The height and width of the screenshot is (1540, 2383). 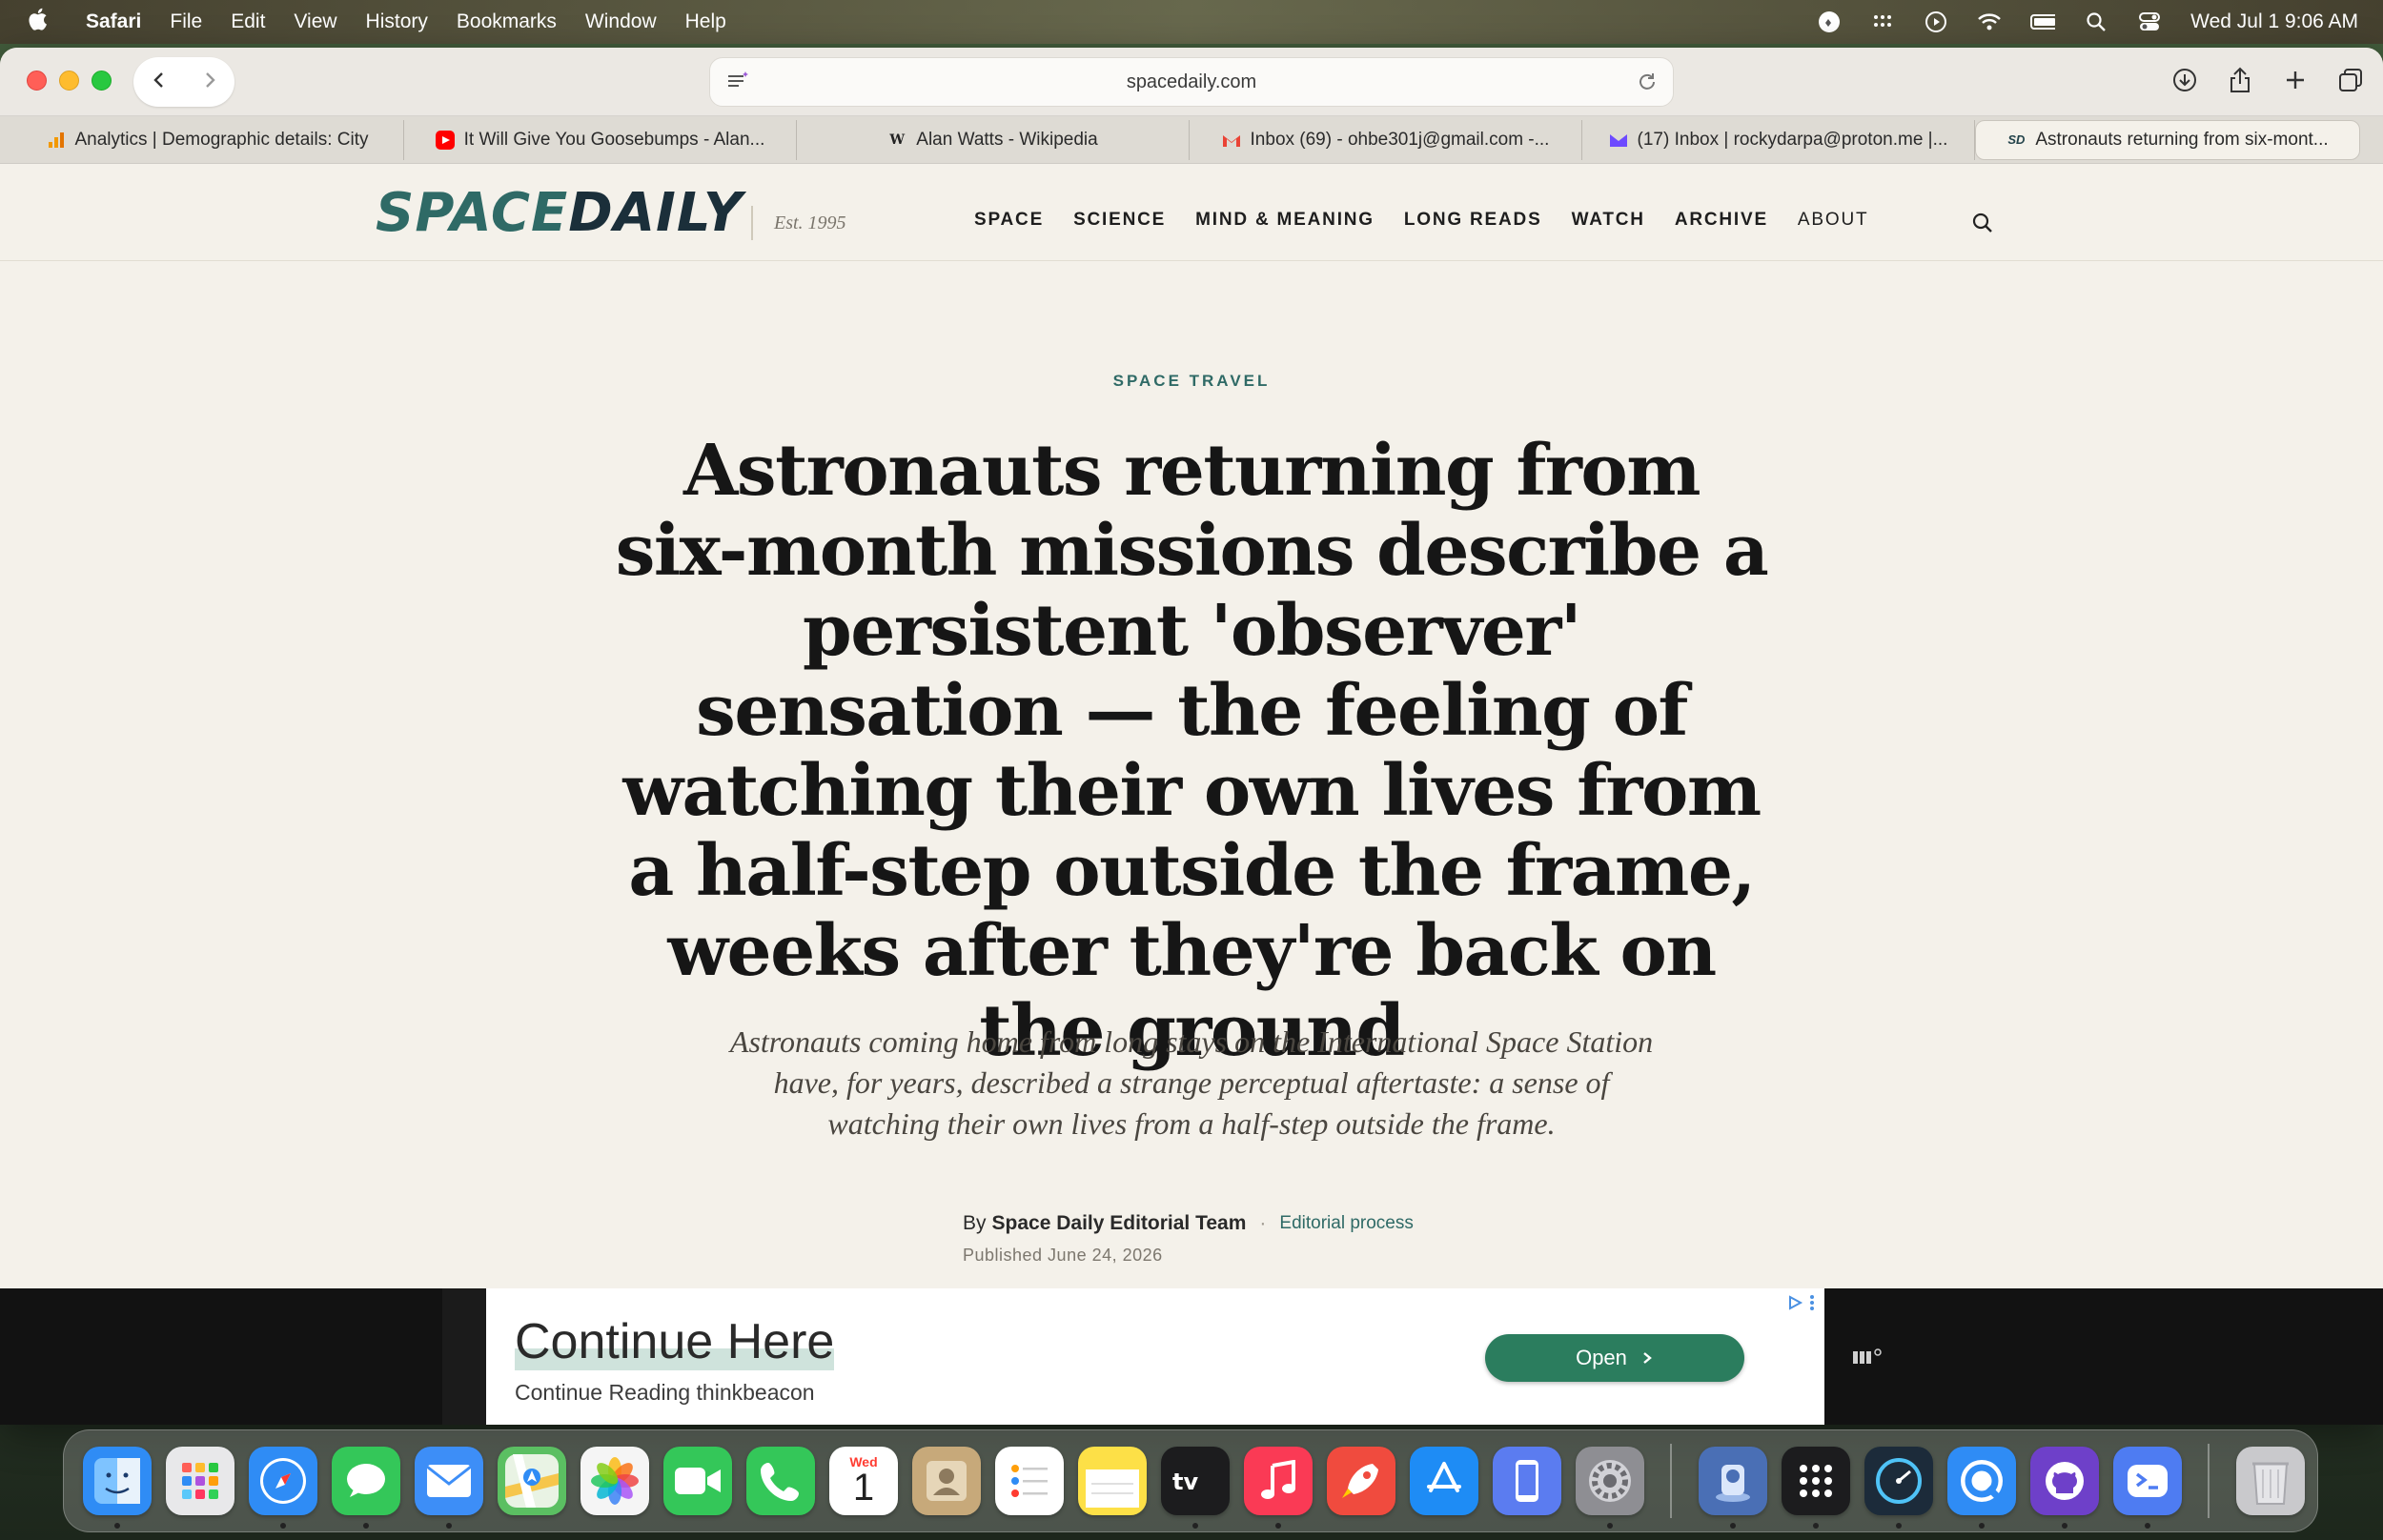 I want to click on ad-open-label: Open, so click(x=1602, y=1357).